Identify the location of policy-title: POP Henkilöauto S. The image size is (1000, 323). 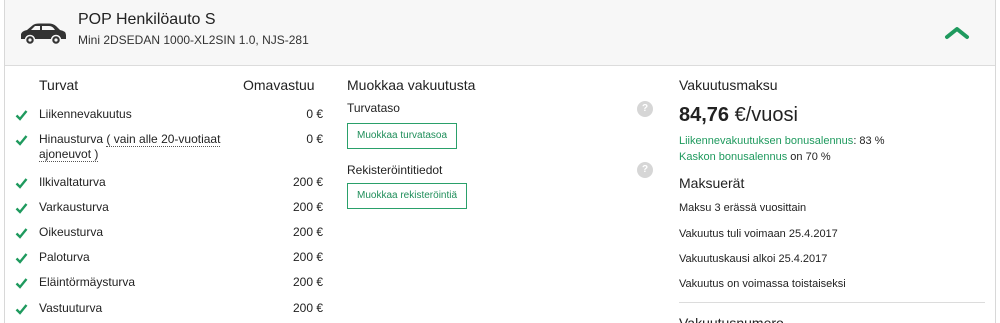
(147, 19).